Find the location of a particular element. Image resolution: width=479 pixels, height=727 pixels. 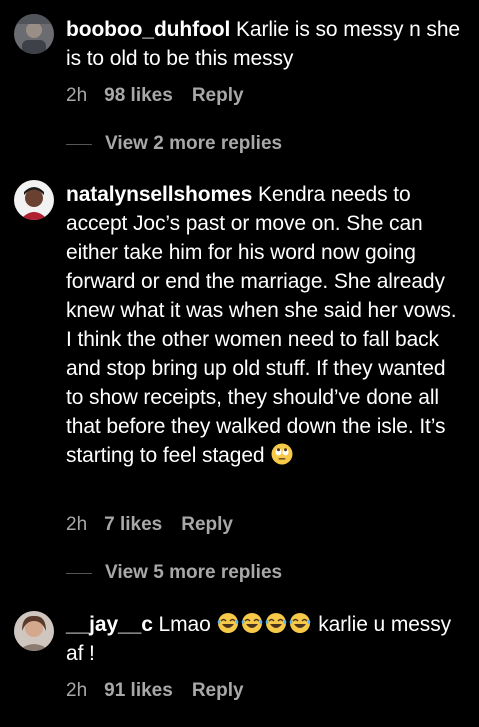

comment-meta: 2h 98 likes Reply is located at coordinates (155, 96).